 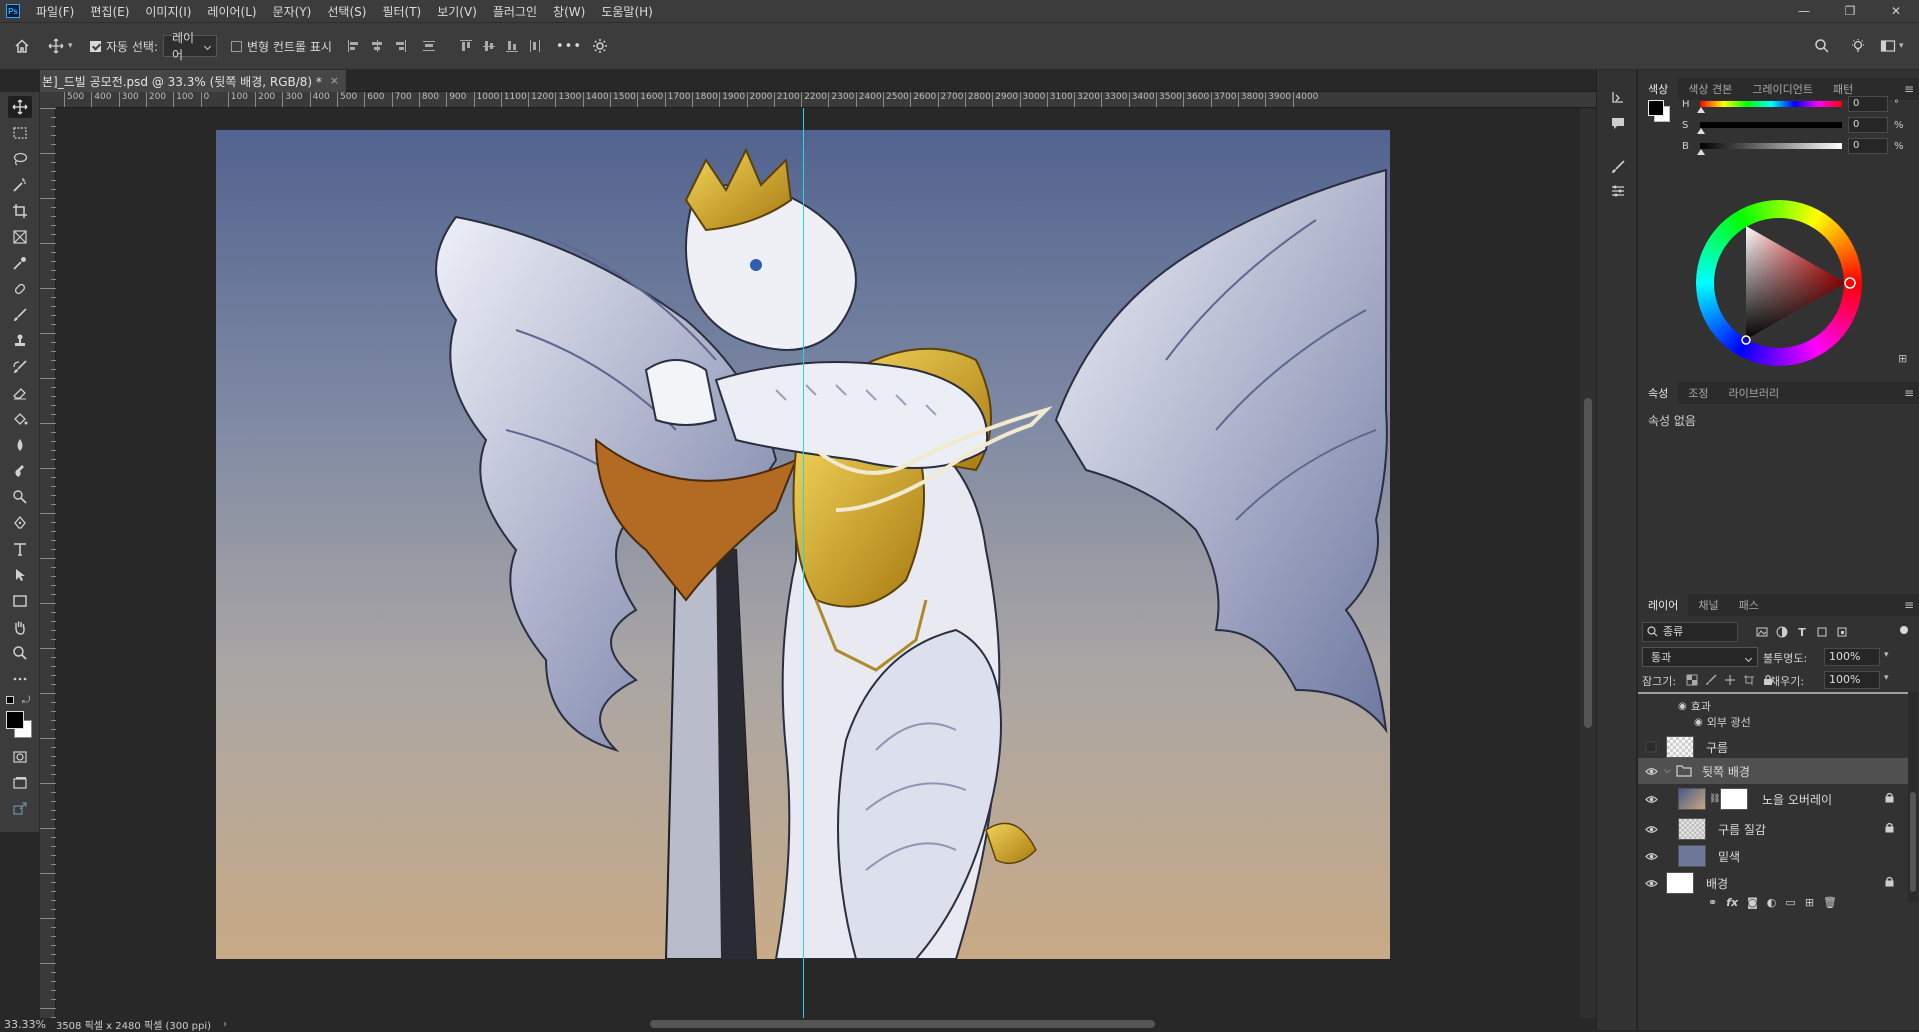 I want to click on restore-button: ❐, so click(x=1850, y=11).